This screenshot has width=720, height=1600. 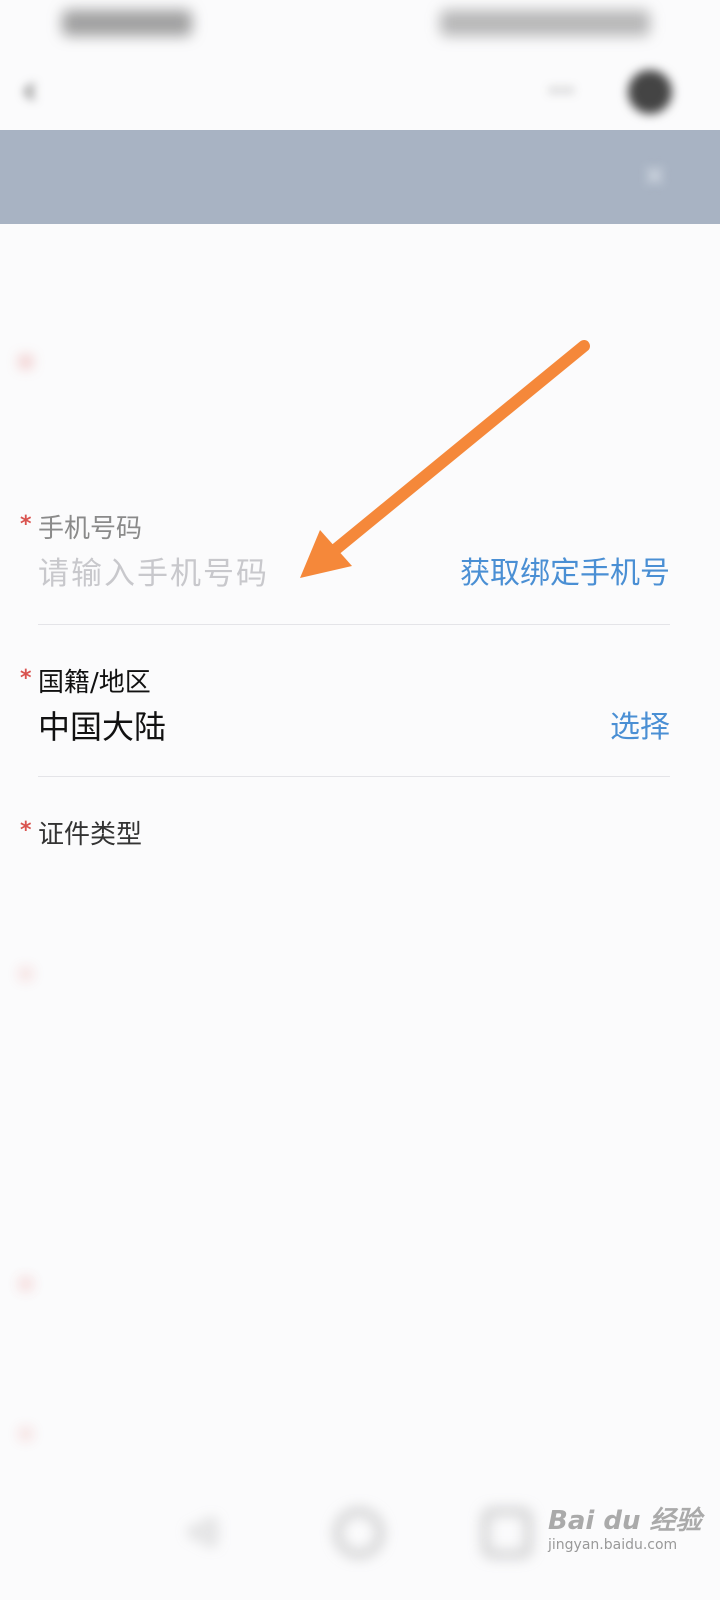 I want to click on chevron-left-icon: ‹, so click(x=35, y=90).